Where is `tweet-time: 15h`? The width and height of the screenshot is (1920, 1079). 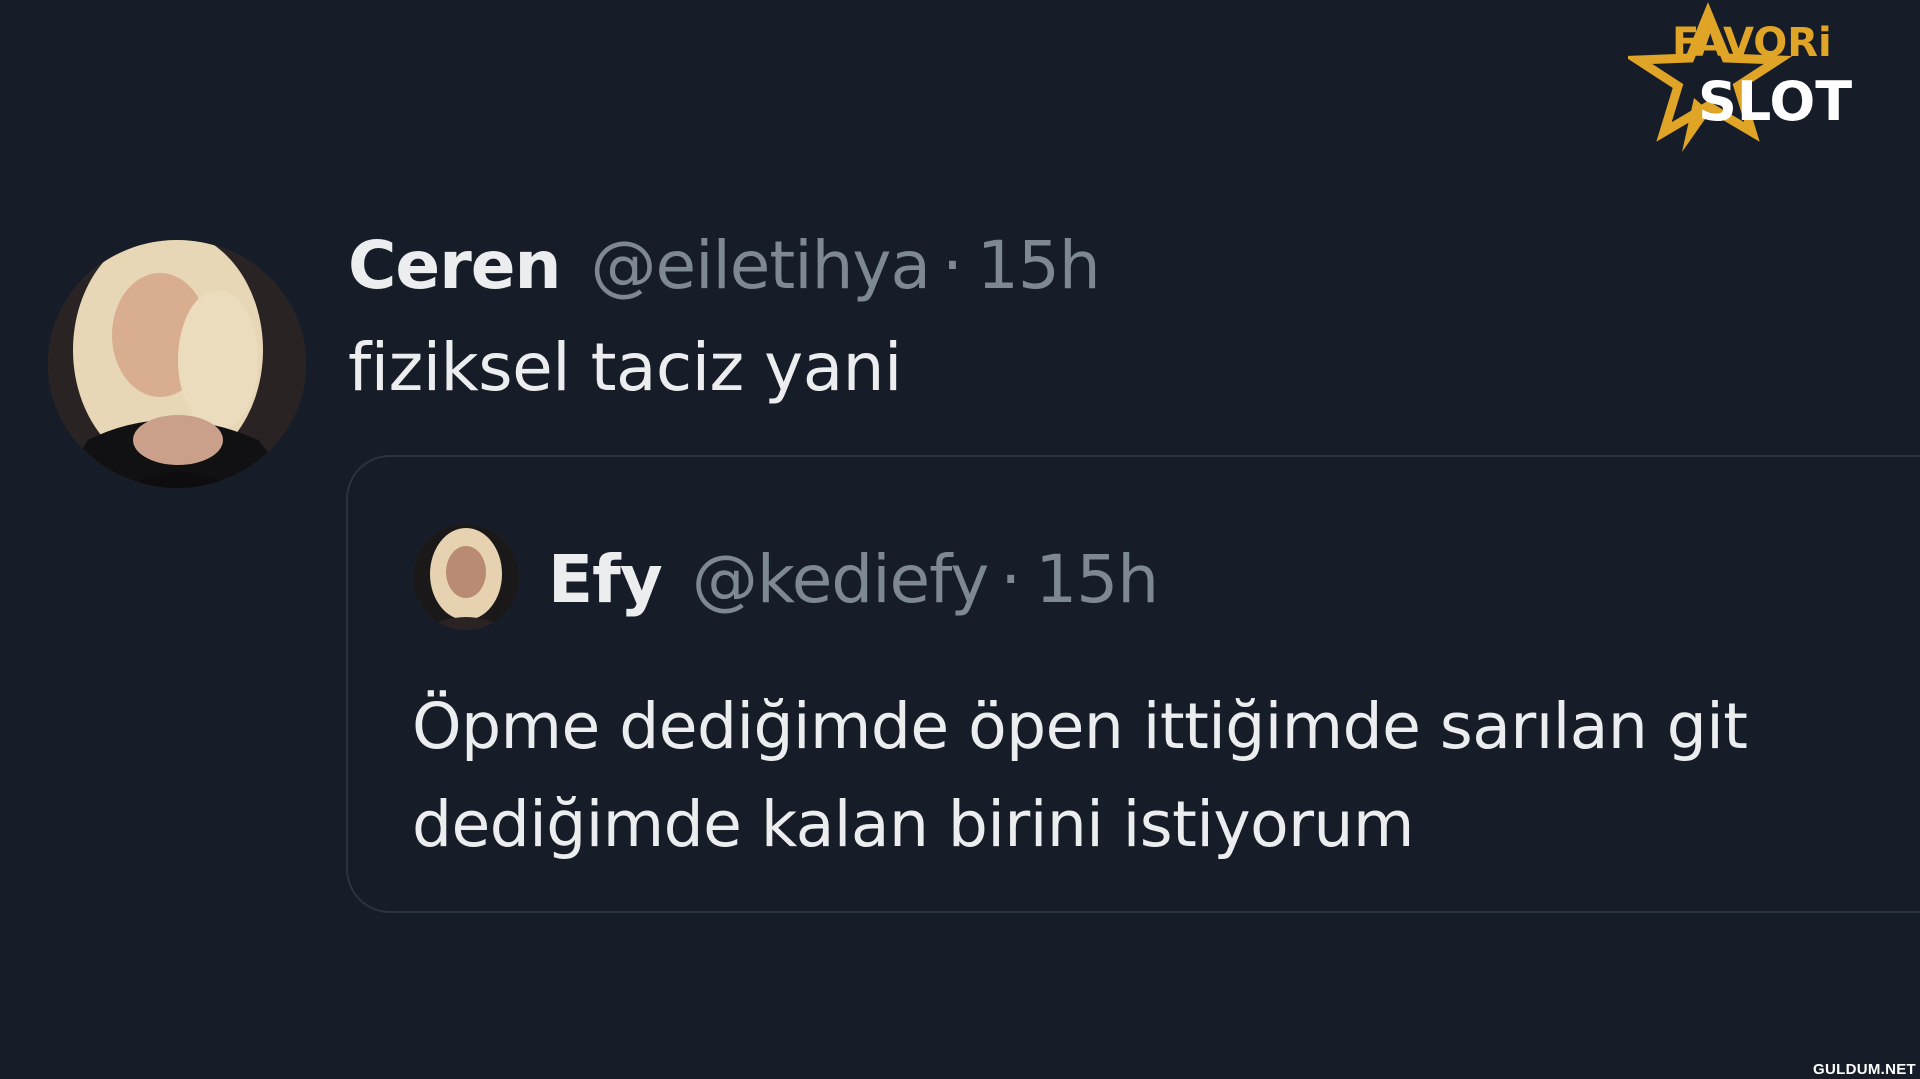 tweet-time: 15h is located at coordinates (1039, 266).